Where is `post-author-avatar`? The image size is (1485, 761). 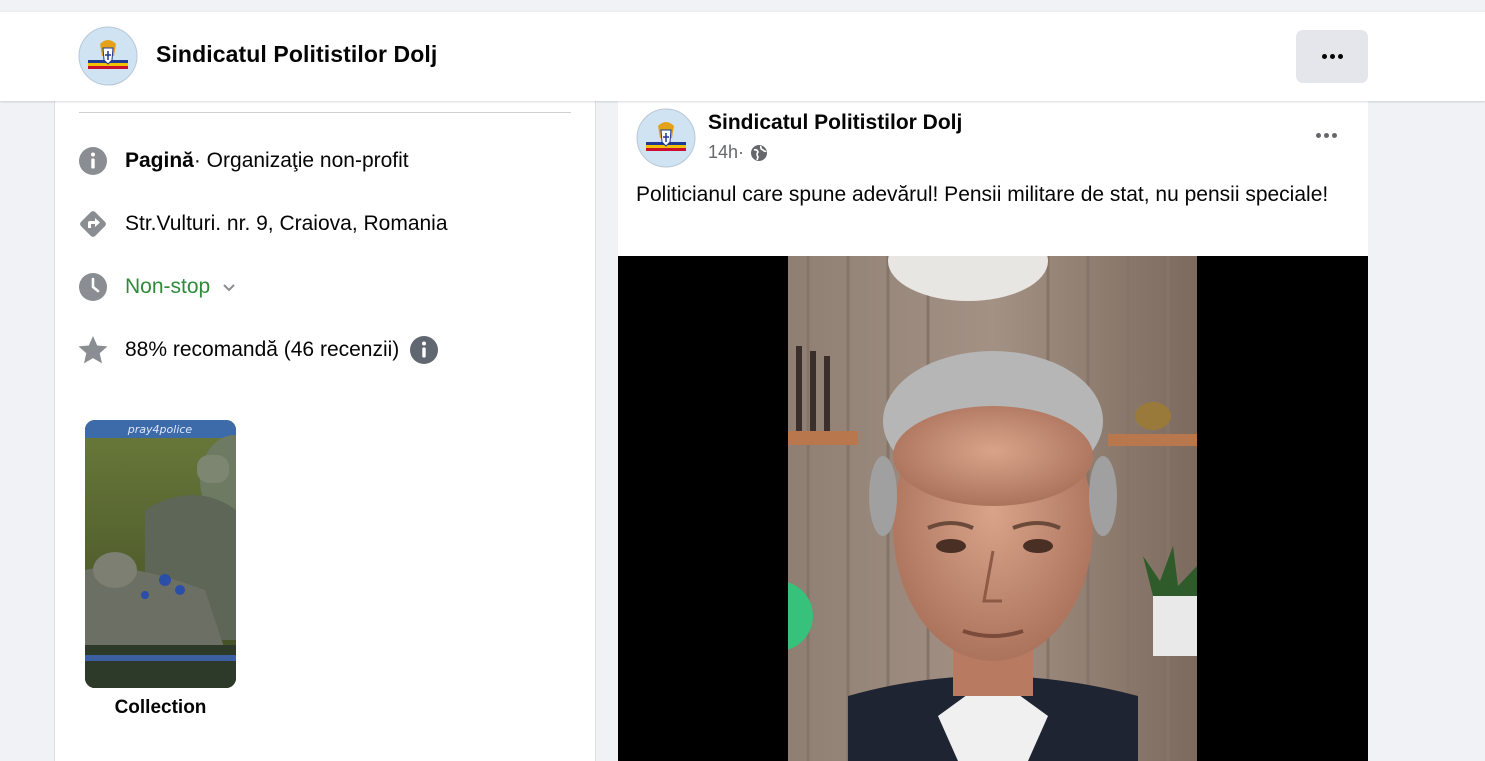
post-author-avatar is located at coordinates (666, 138).